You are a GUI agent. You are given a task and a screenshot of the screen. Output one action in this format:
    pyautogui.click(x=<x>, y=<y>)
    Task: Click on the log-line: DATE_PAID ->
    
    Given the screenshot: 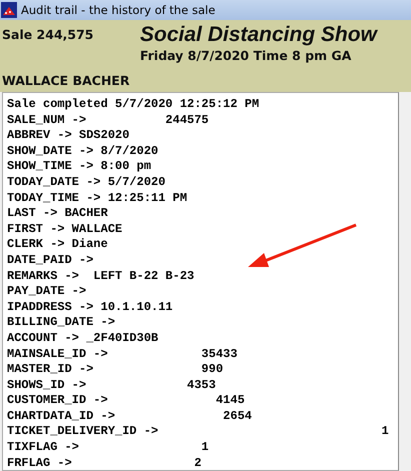 What is the action you would take?
    pyautogui.click(x=50, y=260)
    